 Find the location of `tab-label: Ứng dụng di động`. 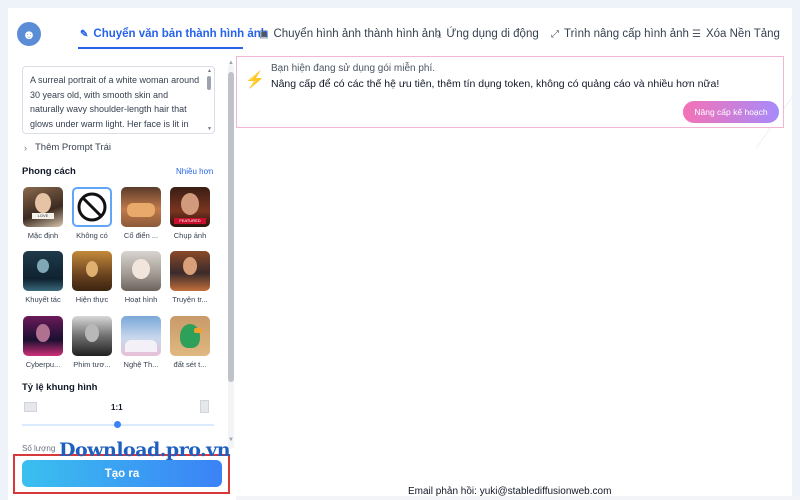

tab-label: Ứng dụng di động is located at coordinates (492, 34).